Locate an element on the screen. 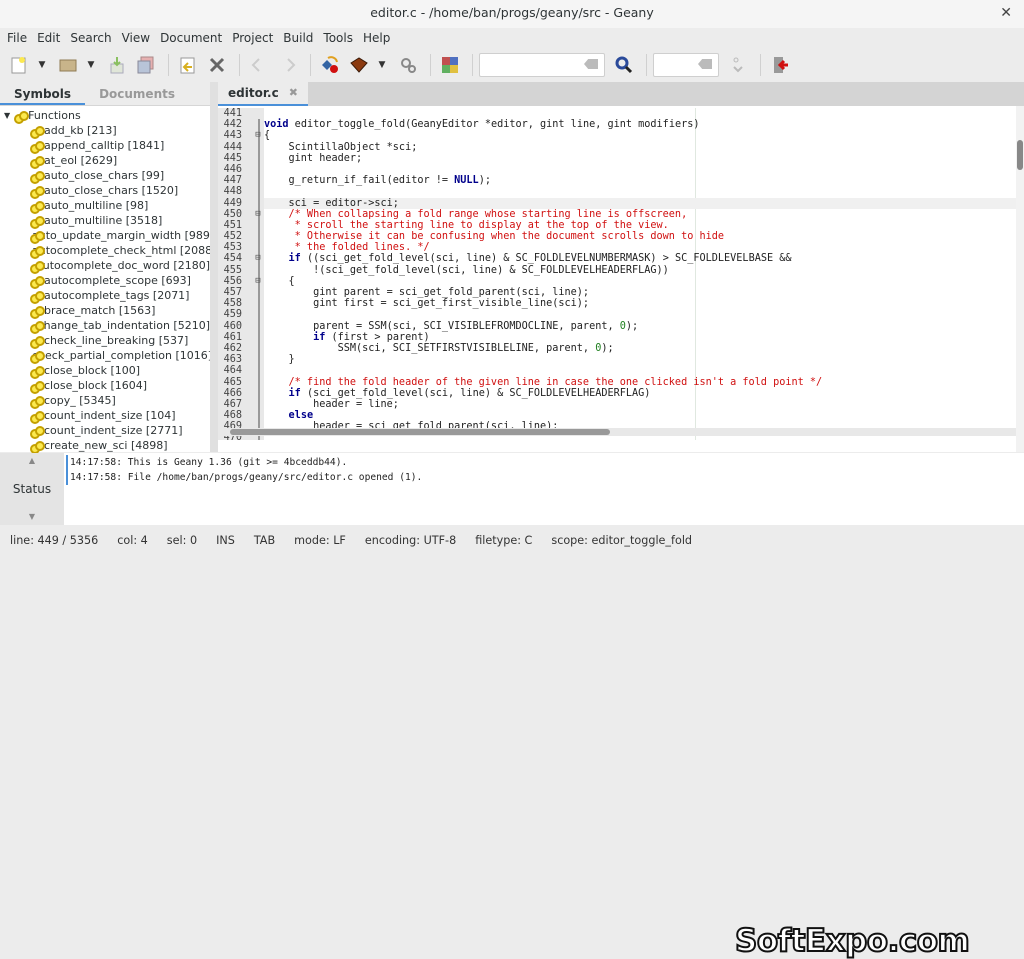 The height and width of the screenshot is (959, 1024). symbol-item: check_line_breaking [537] is located at coordinates (105, 341).